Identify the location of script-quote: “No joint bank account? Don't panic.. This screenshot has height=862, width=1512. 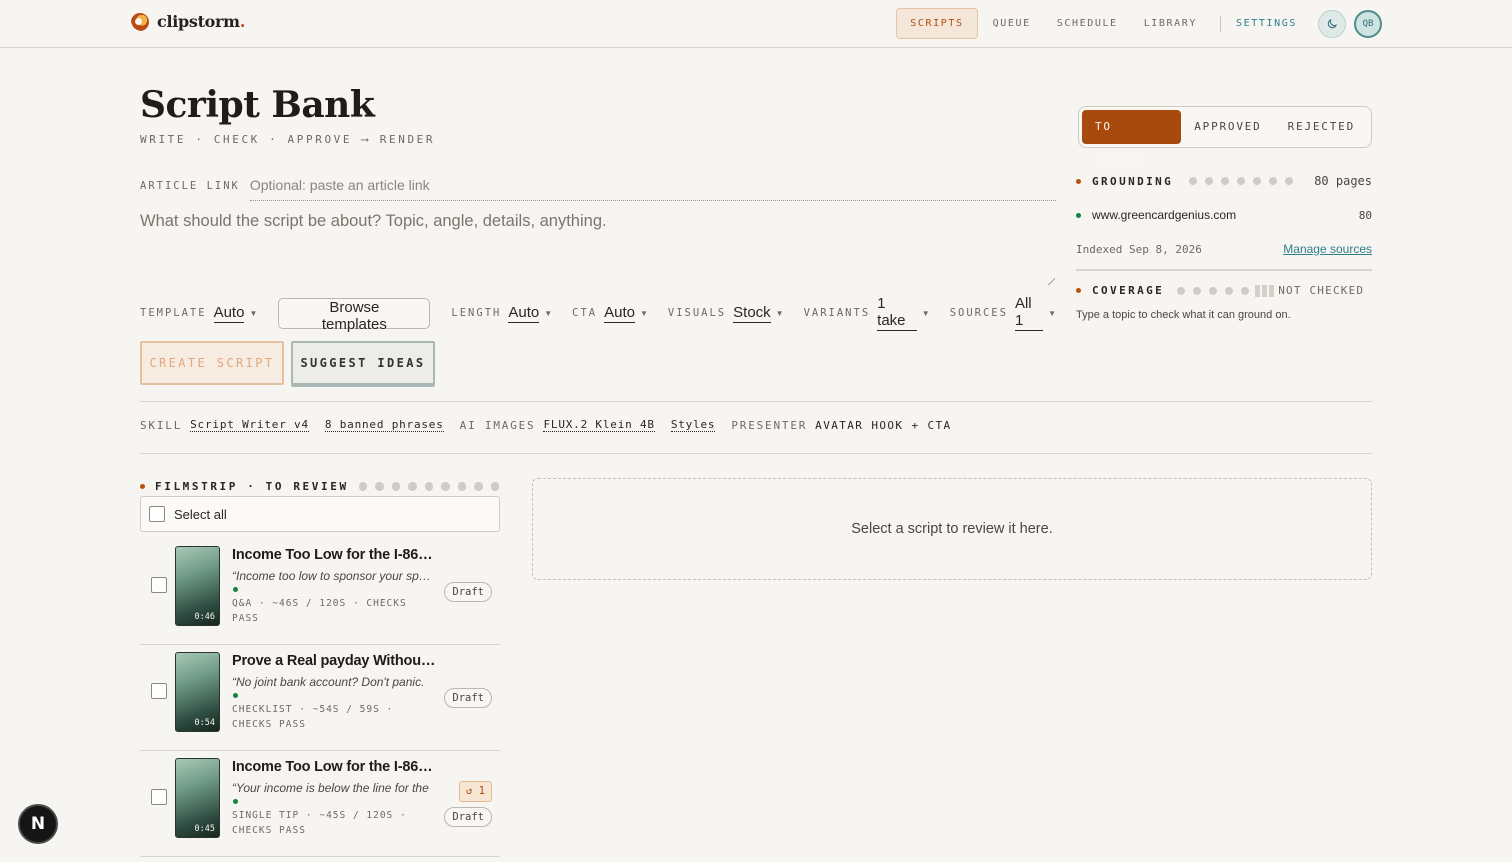
(328, 682).